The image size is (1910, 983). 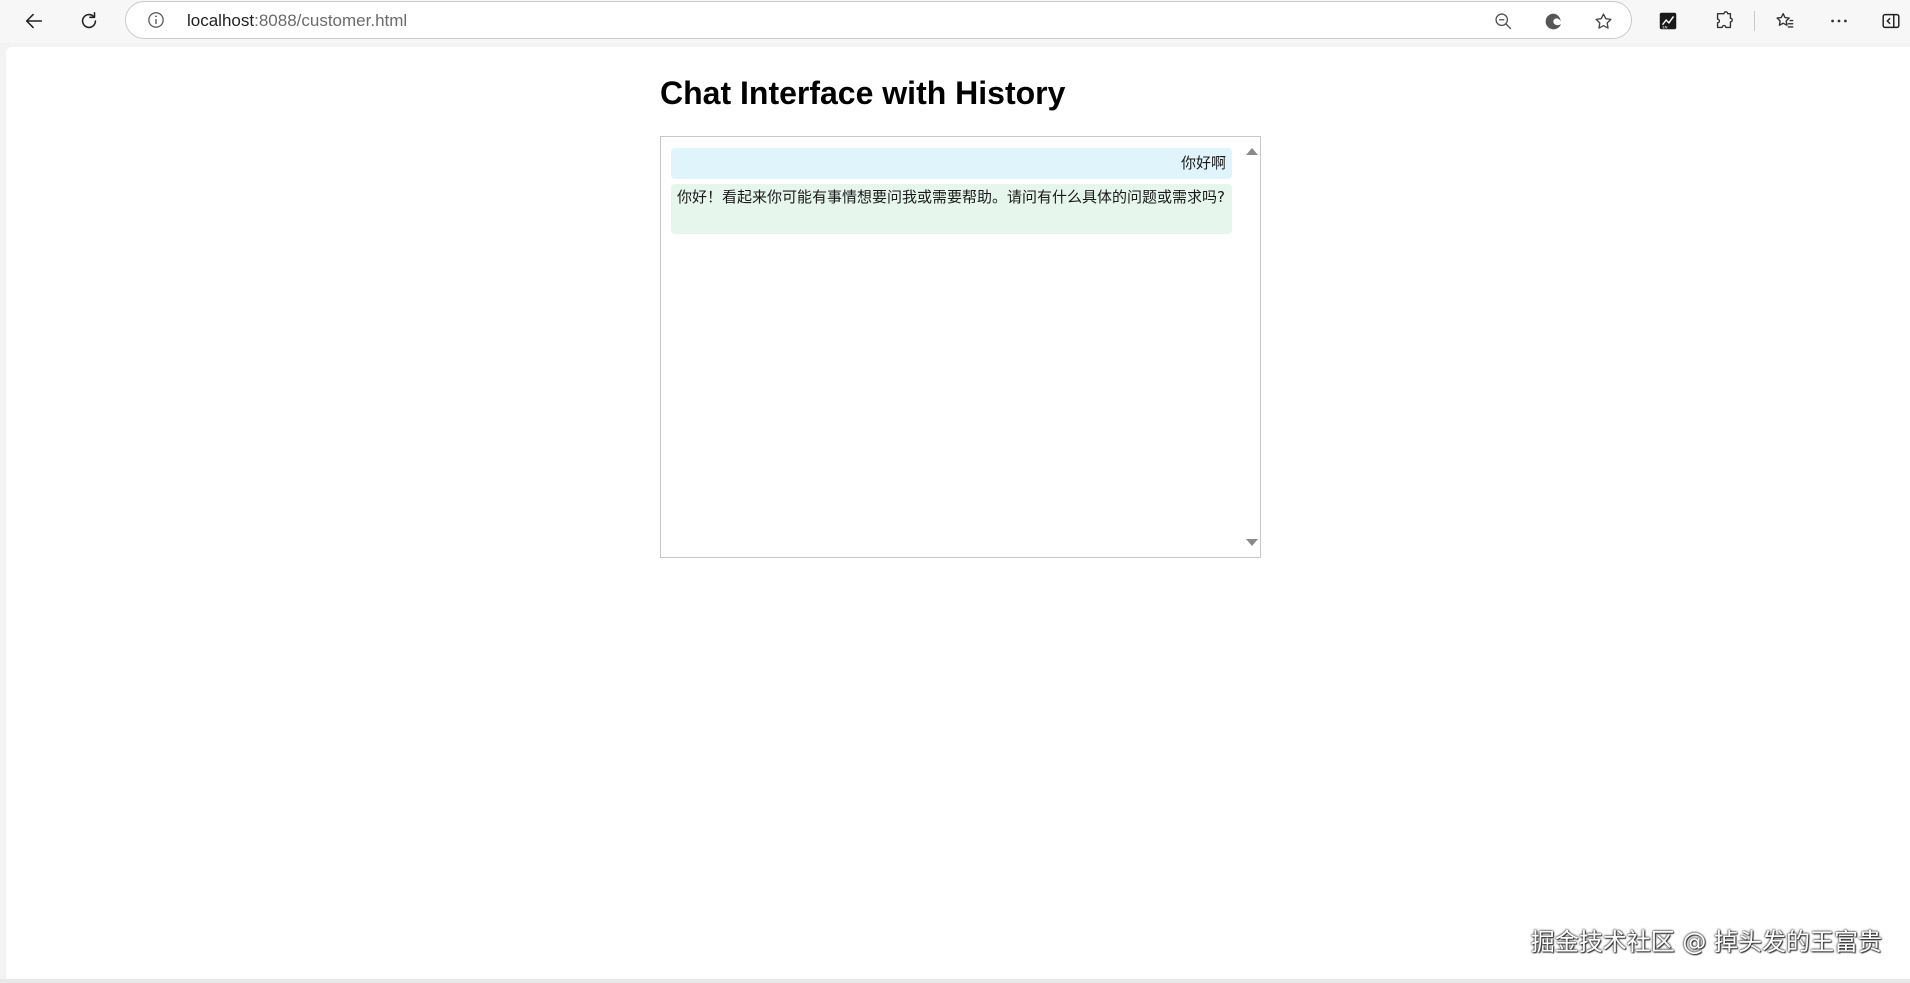 I want to click on user-message: 你好啊, so click(x=951, y=163).